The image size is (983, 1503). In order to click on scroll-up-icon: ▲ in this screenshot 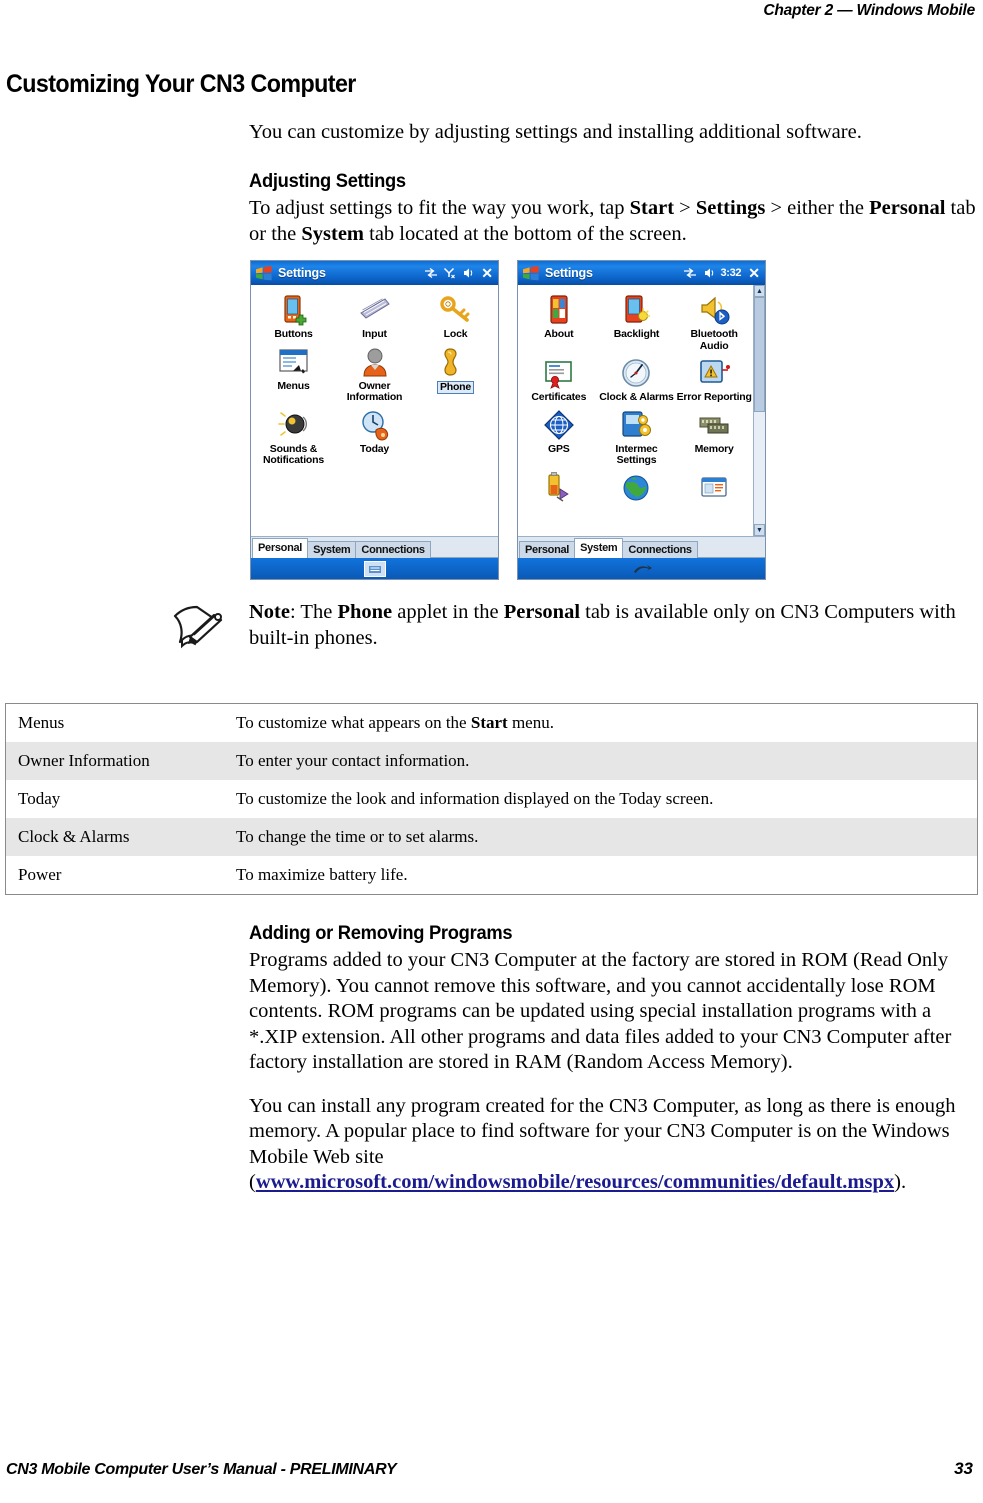, I will do `click(759, 291)`.